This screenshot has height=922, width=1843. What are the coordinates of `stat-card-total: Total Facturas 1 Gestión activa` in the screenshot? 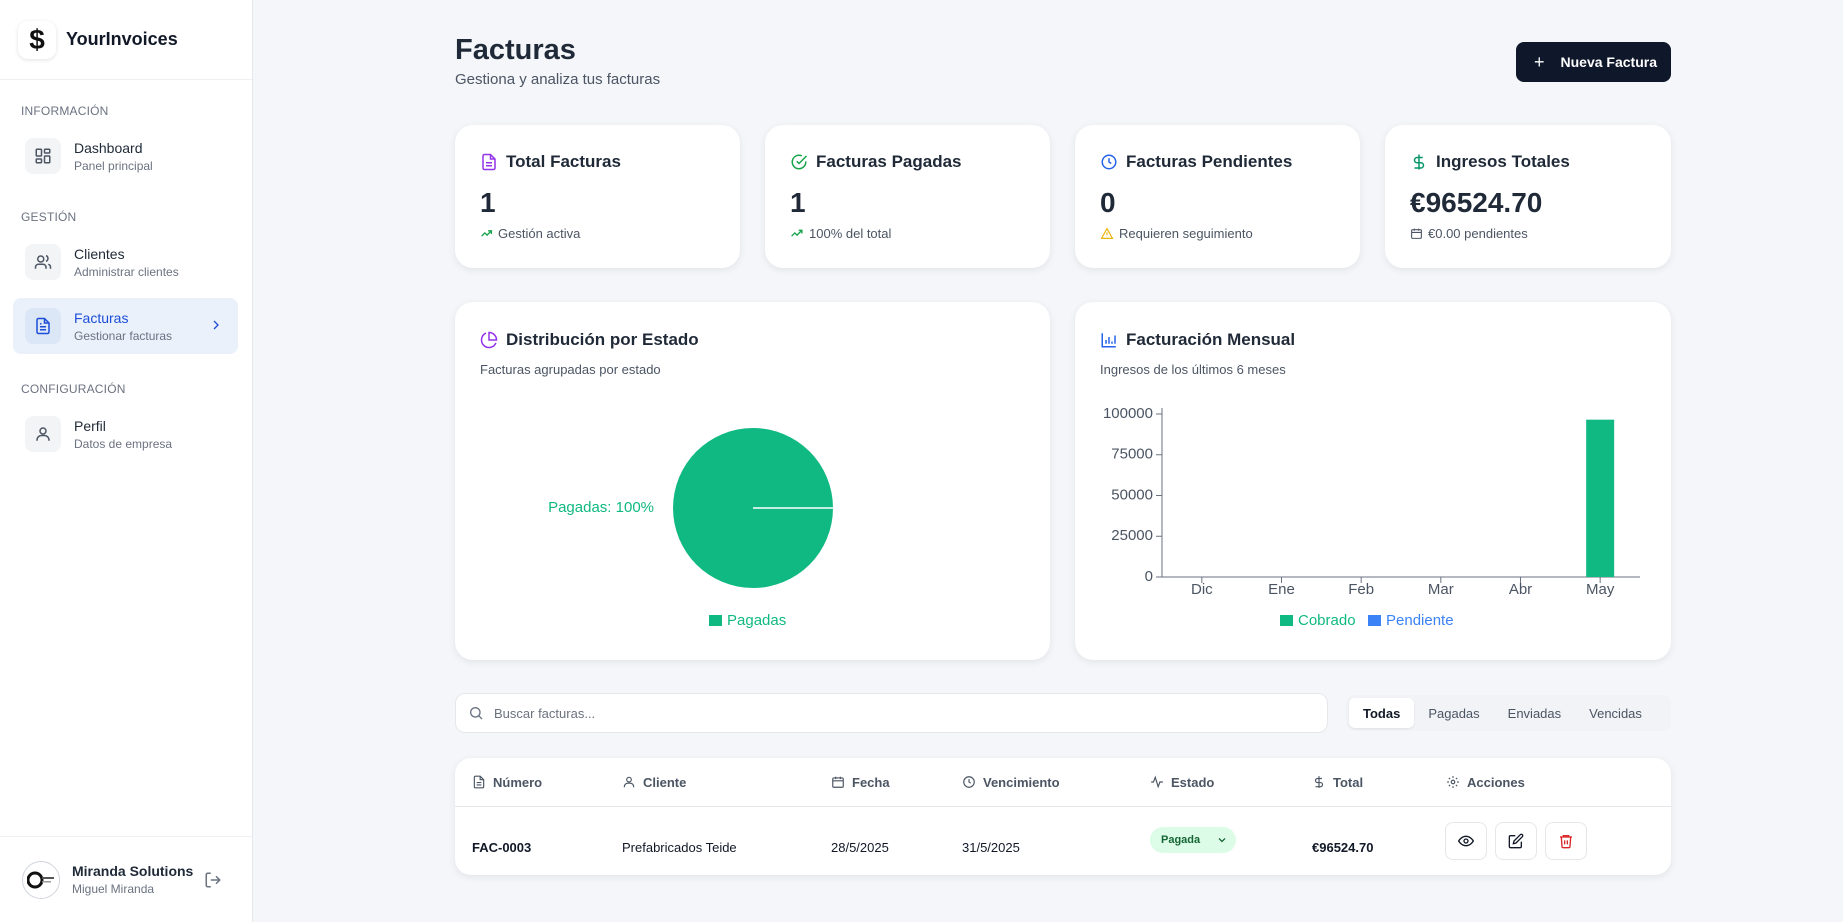 It's located at (597, 196).